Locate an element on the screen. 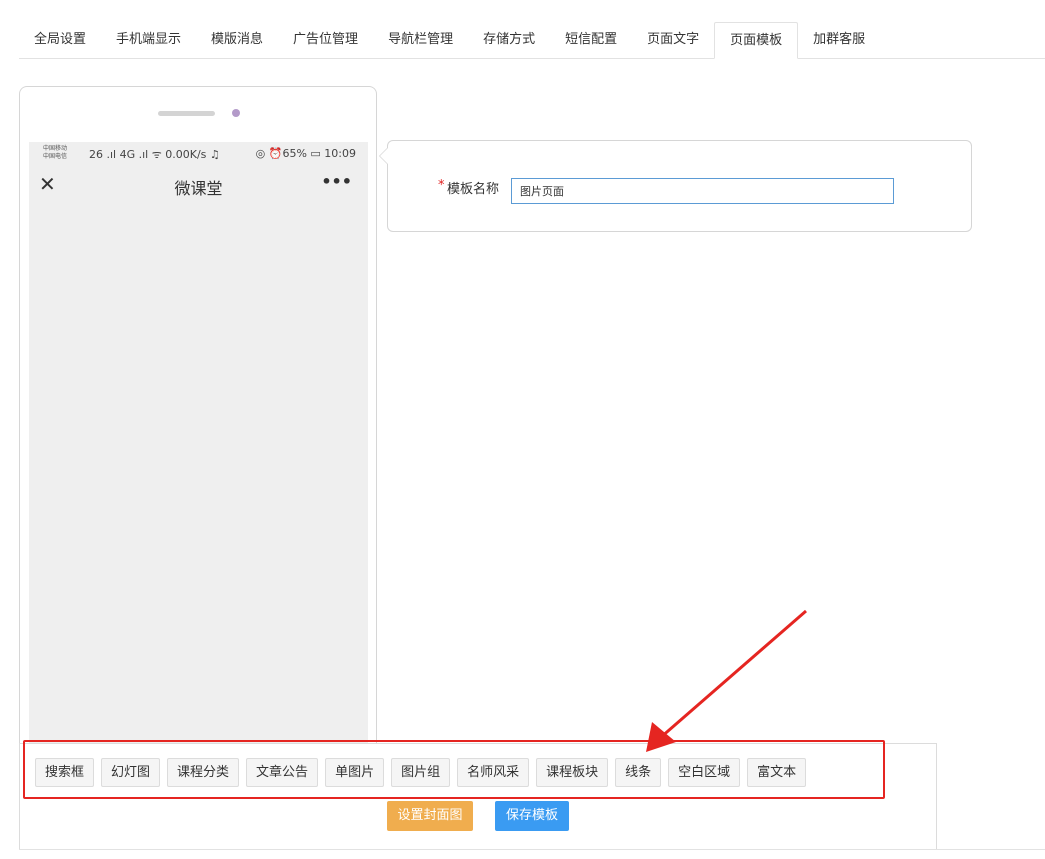  tab-template-messages: 模版消息 is located at coordinates (237, 40).